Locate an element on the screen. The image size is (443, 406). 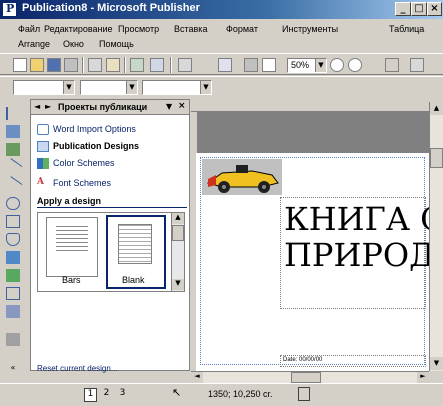
spelling-icon is located at coordinates (113, 65).